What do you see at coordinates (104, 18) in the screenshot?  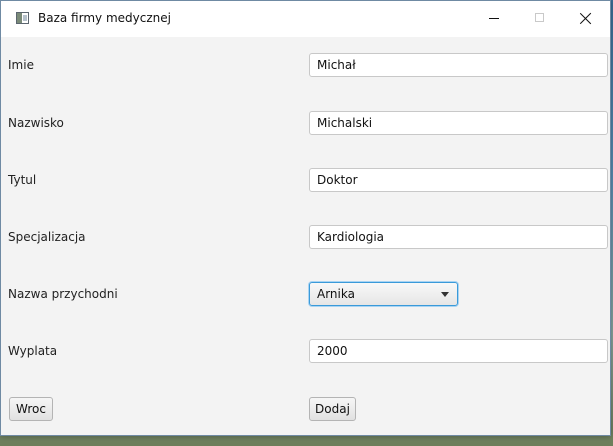 I see `window-title: Baza firmy medycznej` at bounding box center [104, 18].